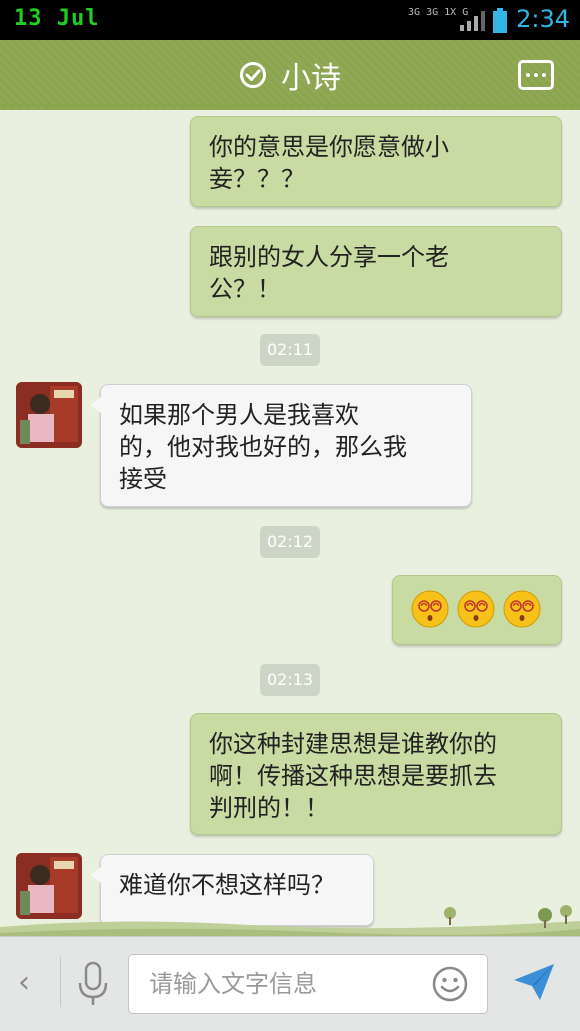  Describe the element at coordinates (269, 808) in the screenshot. I see `message-text-line: 判刑的！！` at that location.